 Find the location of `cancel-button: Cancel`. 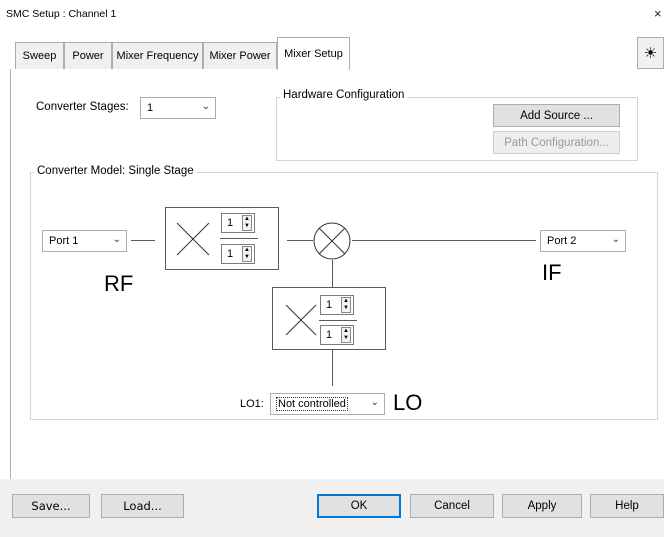

cancel-button: Cancel is located at coordinates (452, 506).